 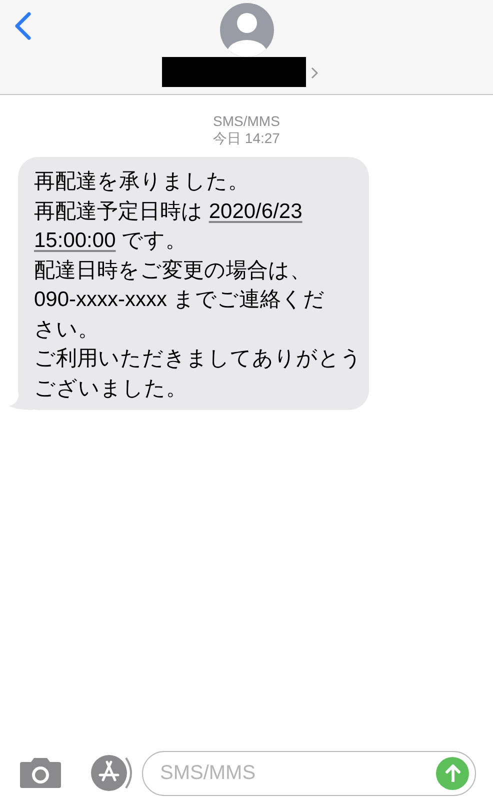 What do you see at coordinates (173, 271) in the screenshot?
I see `message-line: 配達日時をご変更の場合は、` at bounding box center [173, 271].